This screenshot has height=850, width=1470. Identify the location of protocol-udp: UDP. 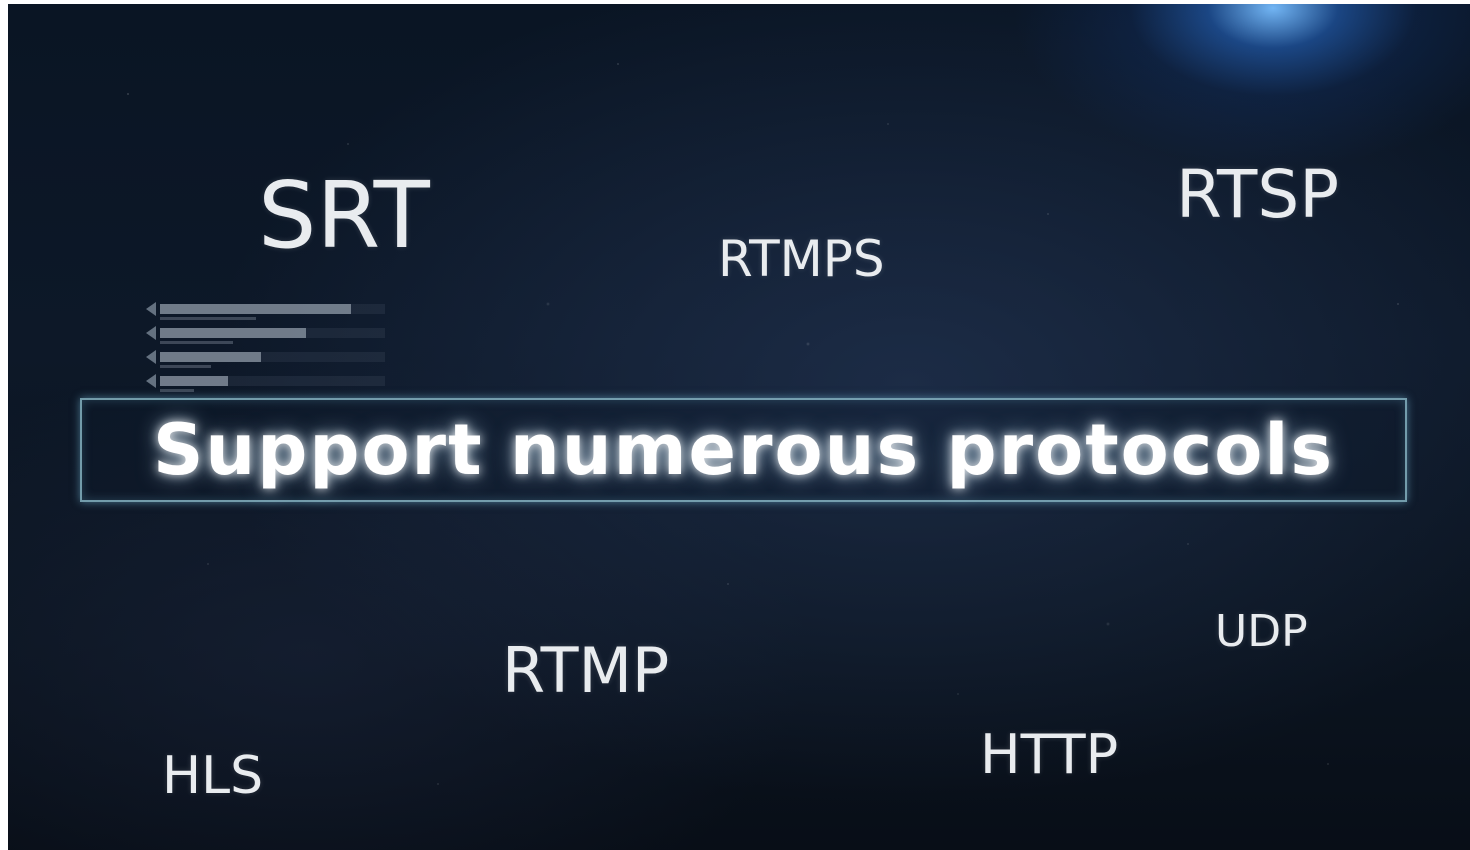
(1261, 631).